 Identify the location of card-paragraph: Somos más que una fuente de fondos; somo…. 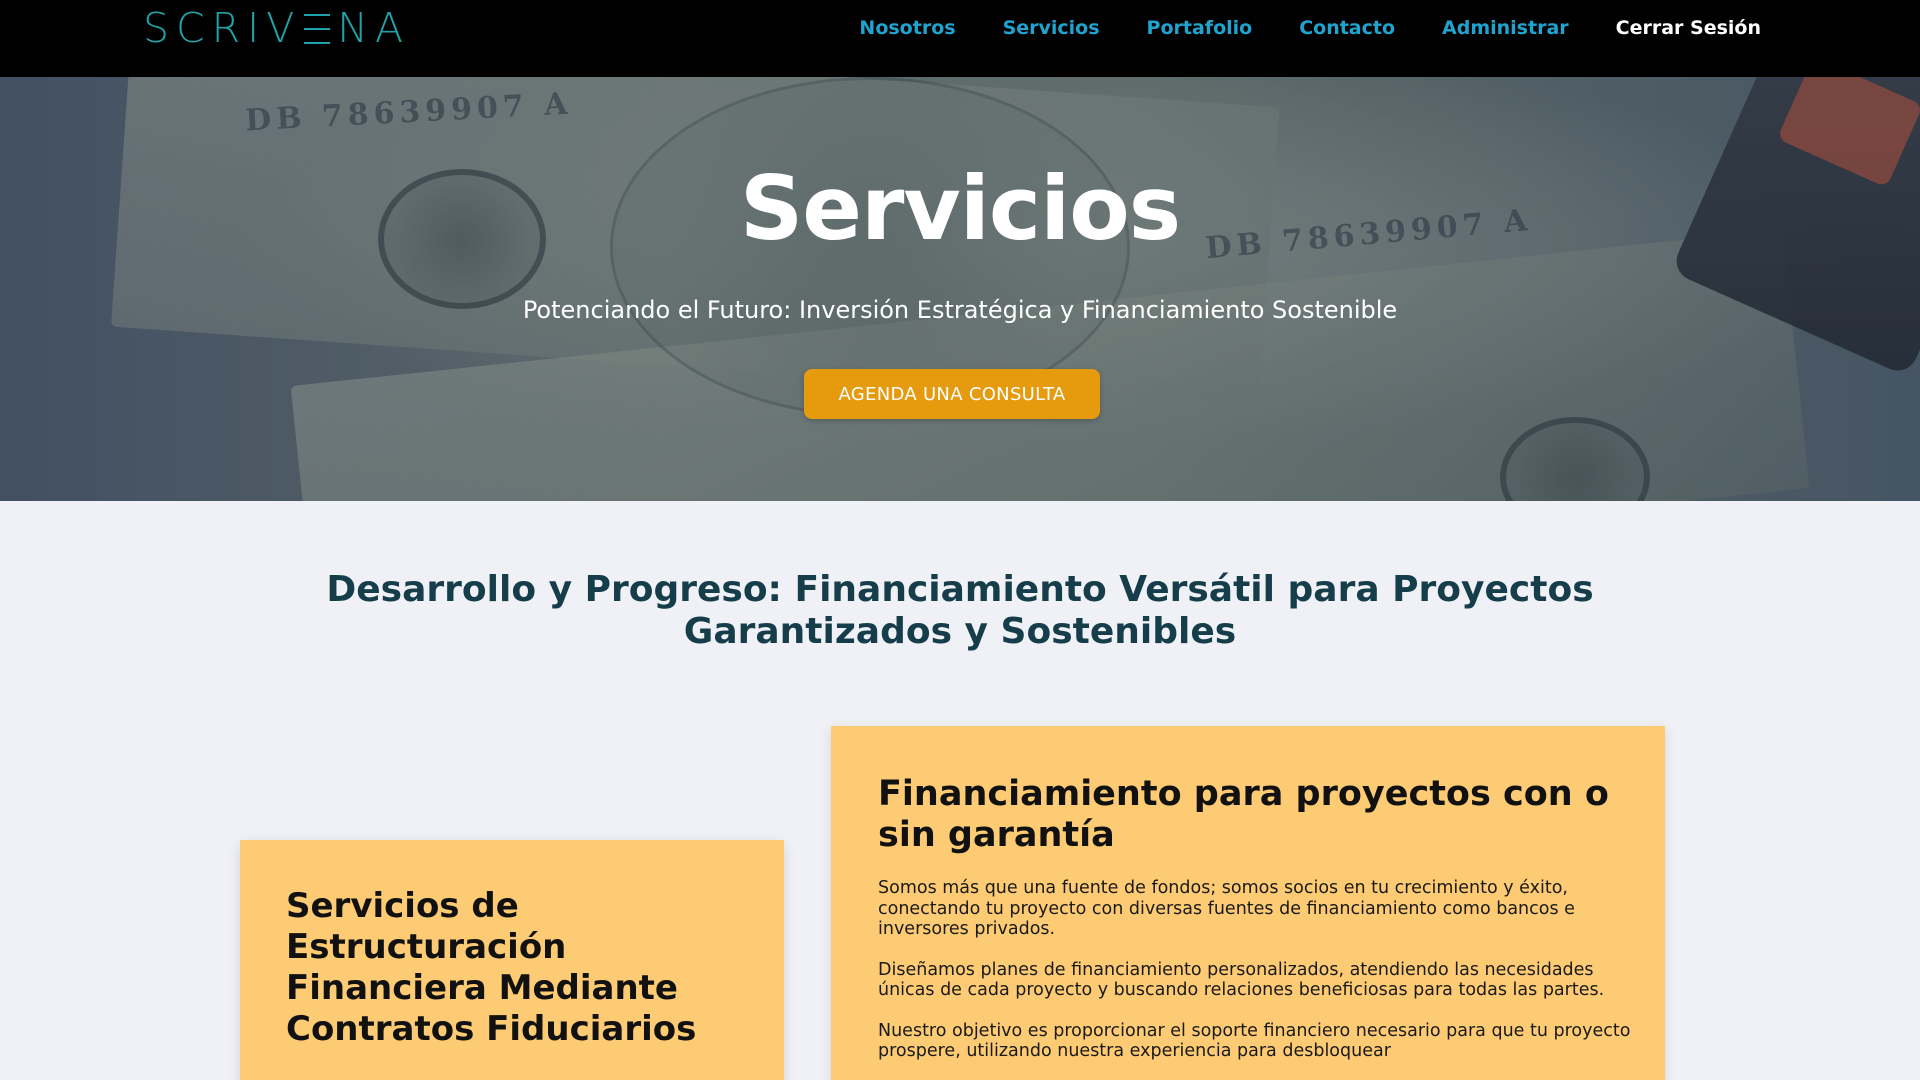
(1226, 908).